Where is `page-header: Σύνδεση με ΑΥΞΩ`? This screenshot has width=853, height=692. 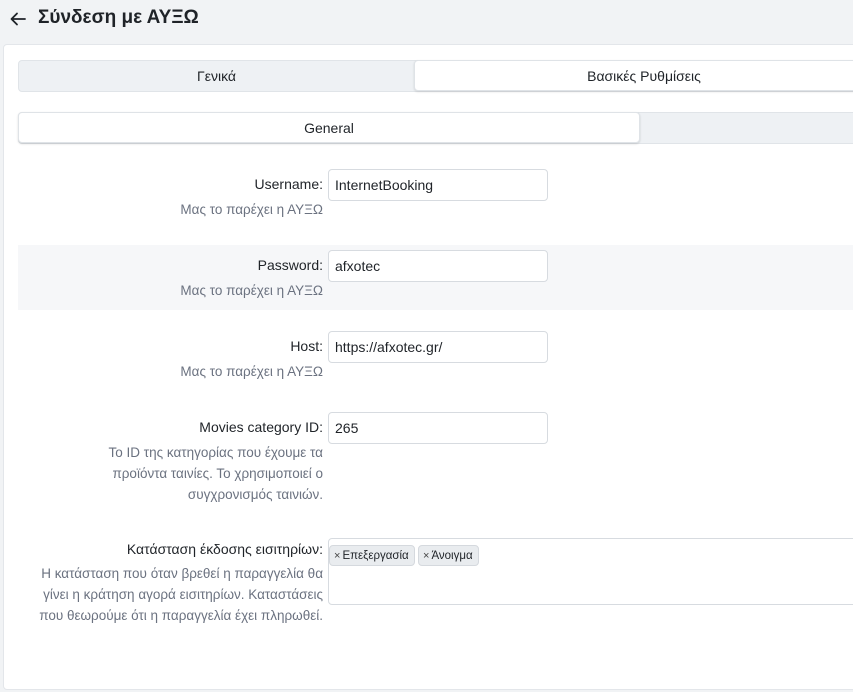
page-header: Σύνδεση με ΑΥΞΩ is located at coordinates (426, 19).